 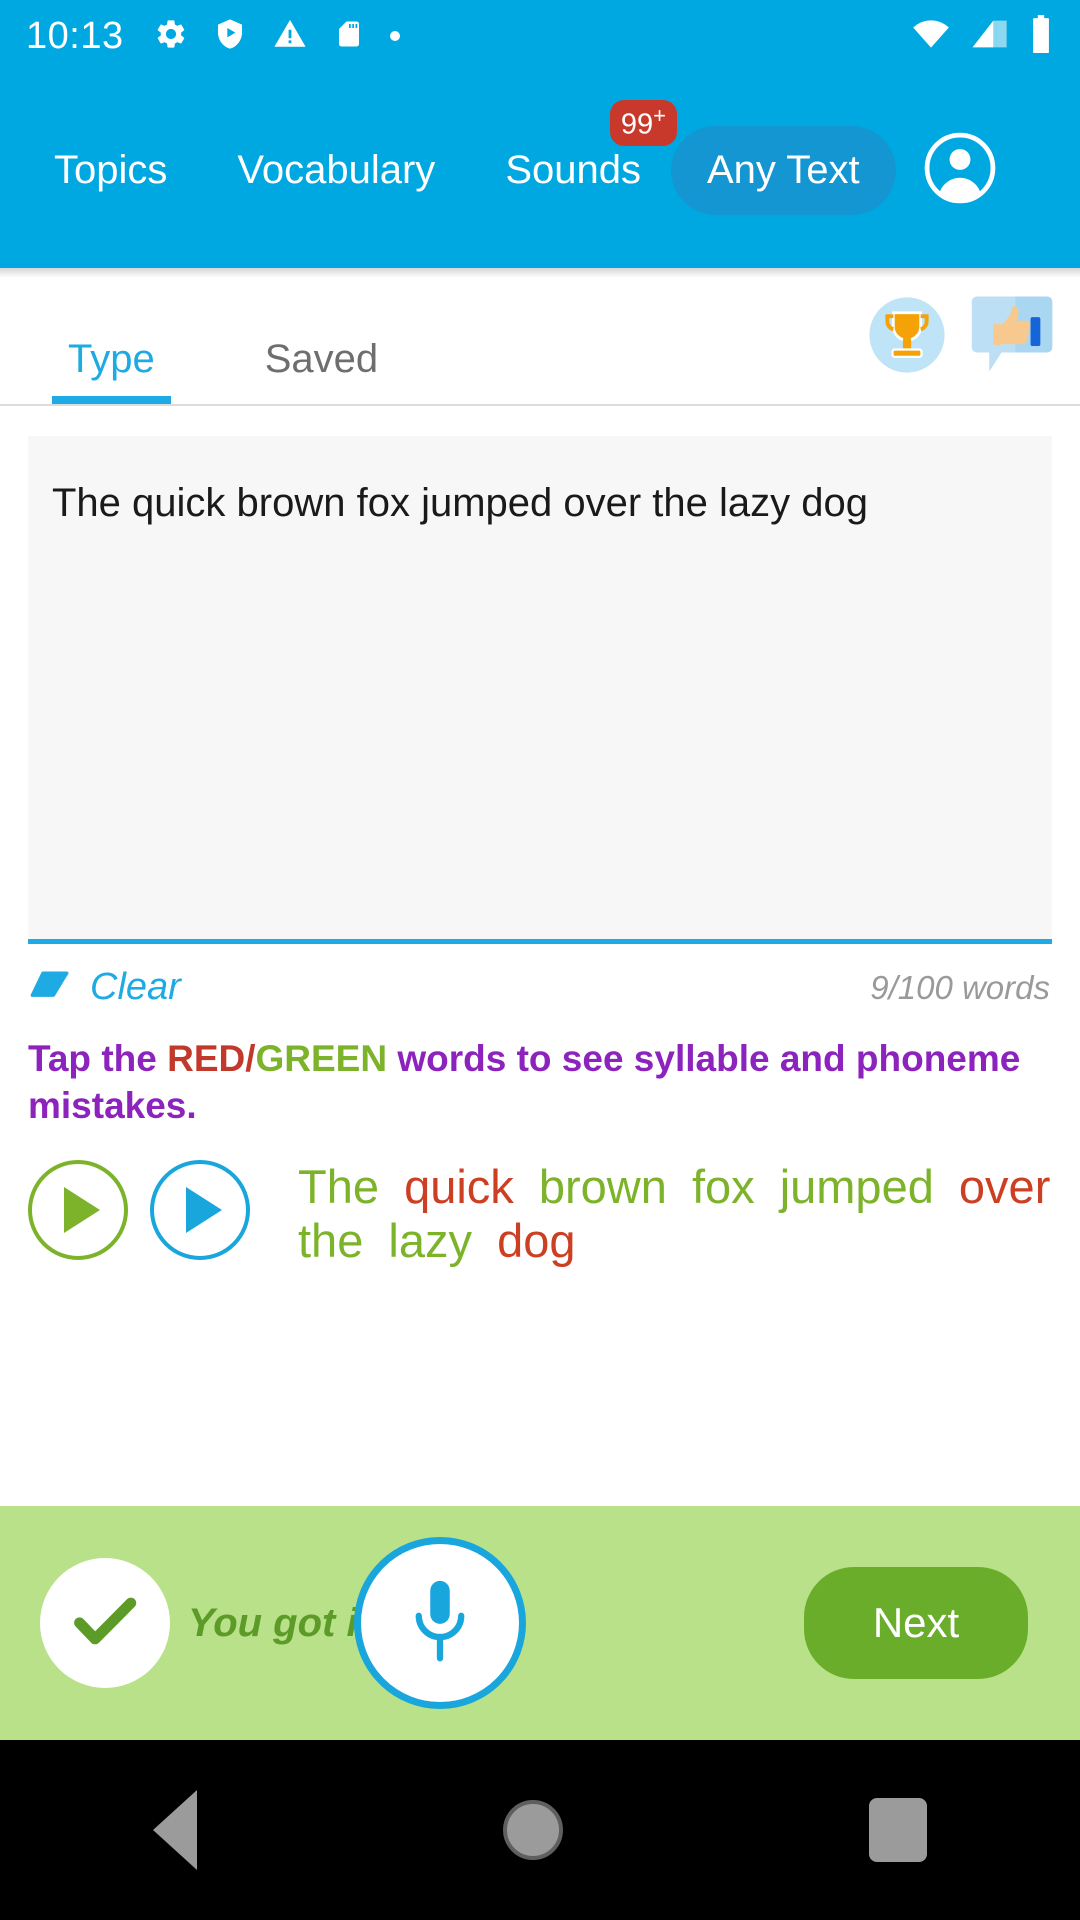 What do you see at coordinates (338, 1186) in the screenshot?
I see `scored-word: The` at bounding box center [338, 1186].